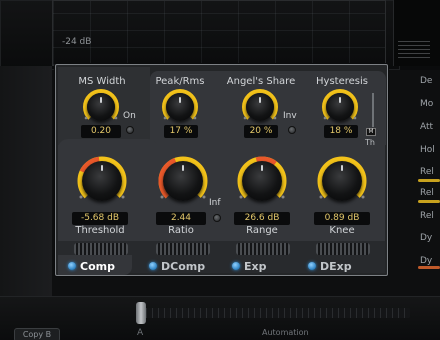  Describe the element at coordinates (371, 132) in the screenshot. I see `m-button: M` at that location.